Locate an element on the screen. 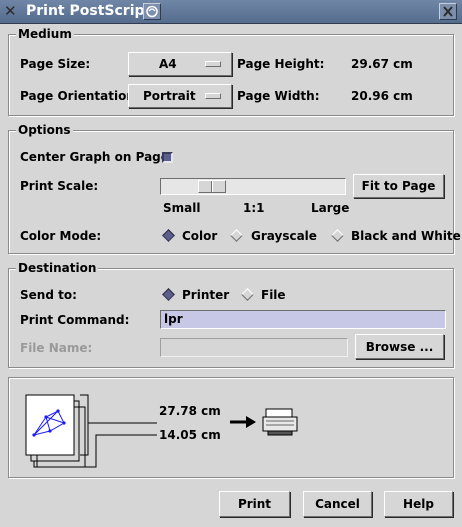 This screenshot has width=462, height=527. page-width-value: 20.96 cm is located at coordinates (382, 96).